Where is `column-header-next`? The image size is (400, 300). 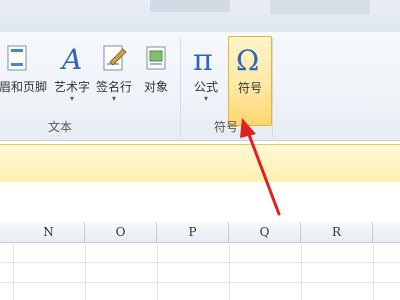
column-header-next is located at coordinates (386, 232).